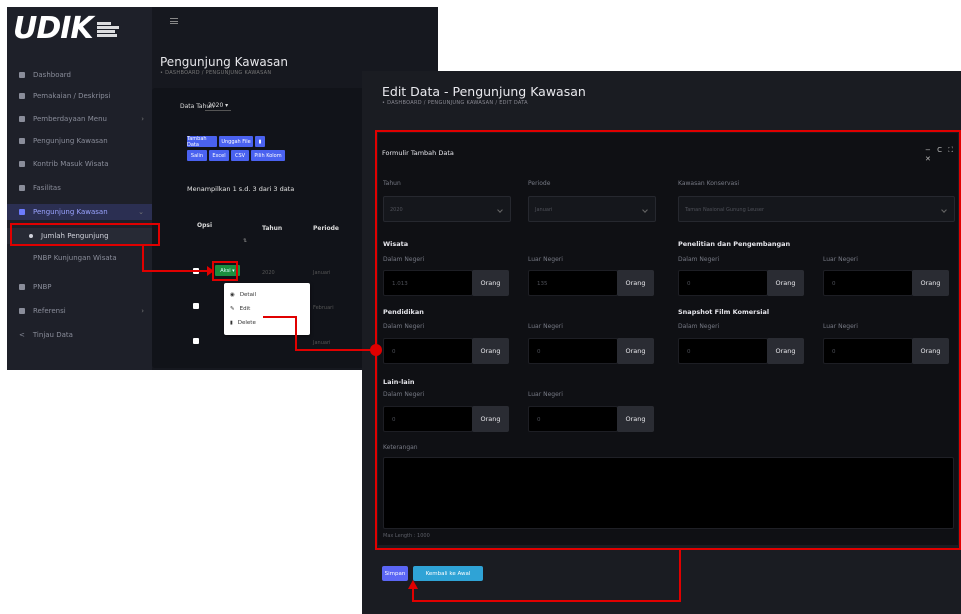  I want to click on tahun-select: 2020, so click(447, 209).